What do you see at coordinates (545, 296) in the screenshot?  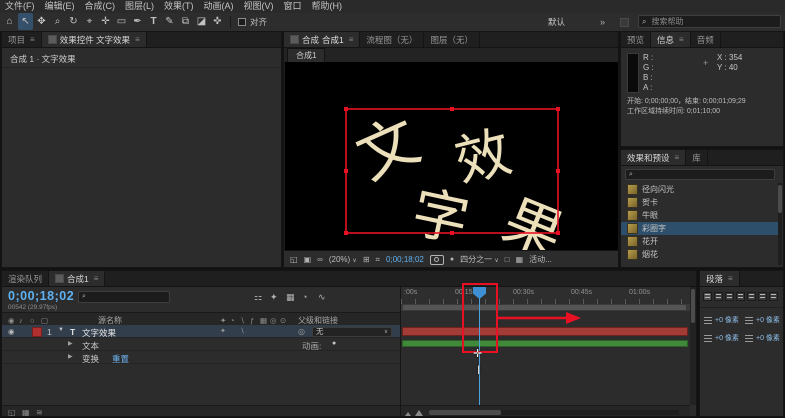 I see `time-ruler: :00s 00:15s 00:30s 00:45s 01:00s` at bounding box center [545, 296].